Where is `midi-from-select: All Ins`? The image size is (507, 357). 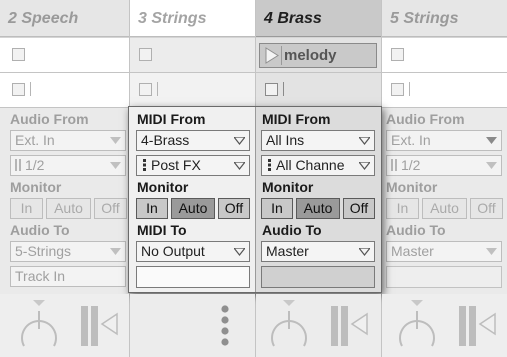
midi-from-select: All Ins is located at coordinates (318, 140).